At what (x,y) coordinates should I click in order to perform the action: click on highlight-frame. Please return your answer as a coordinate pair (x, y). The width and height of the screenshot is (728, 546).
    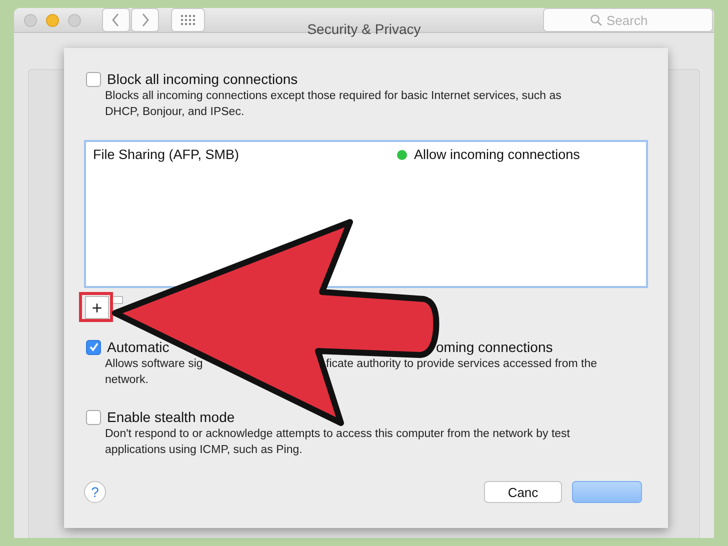
    Looking at the image, I should click on (96, 307).